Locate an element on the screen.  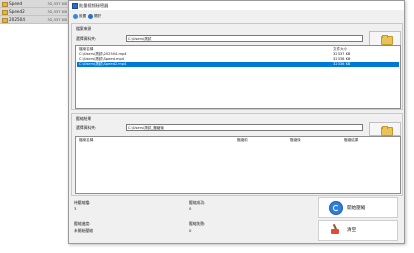
clear-label: 清空 is located at coordinates (352, 230).